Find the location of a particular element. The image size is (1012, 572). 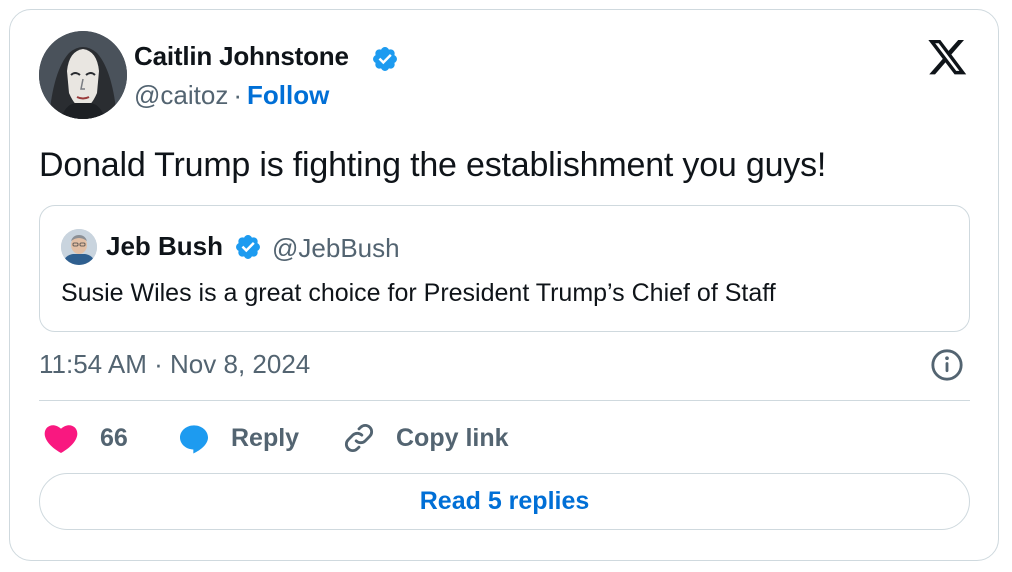

tweet-timestamp: 11:54 AM · Nov 8, 2024 is located at coordinates (174, 364).